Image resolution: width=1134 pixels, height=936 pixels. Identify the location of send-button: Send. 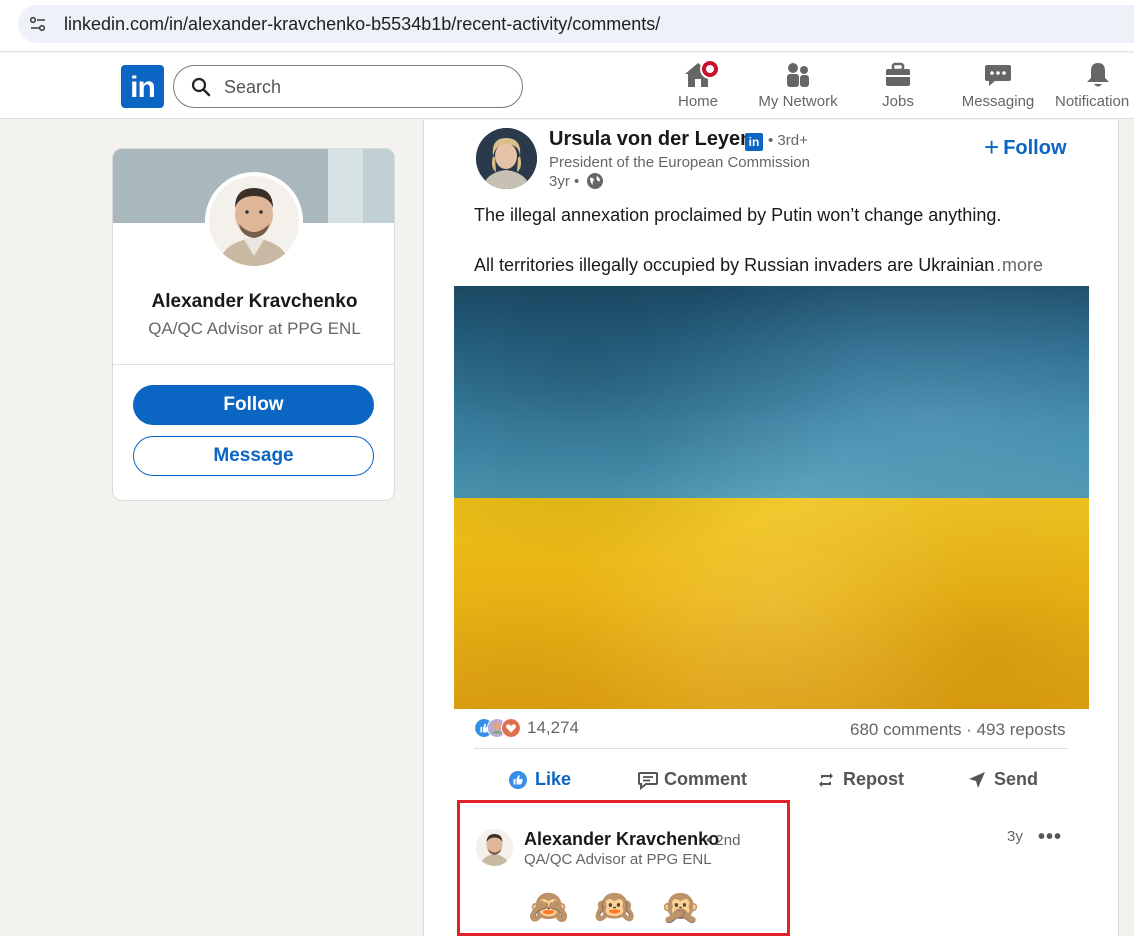
(1007, 781).